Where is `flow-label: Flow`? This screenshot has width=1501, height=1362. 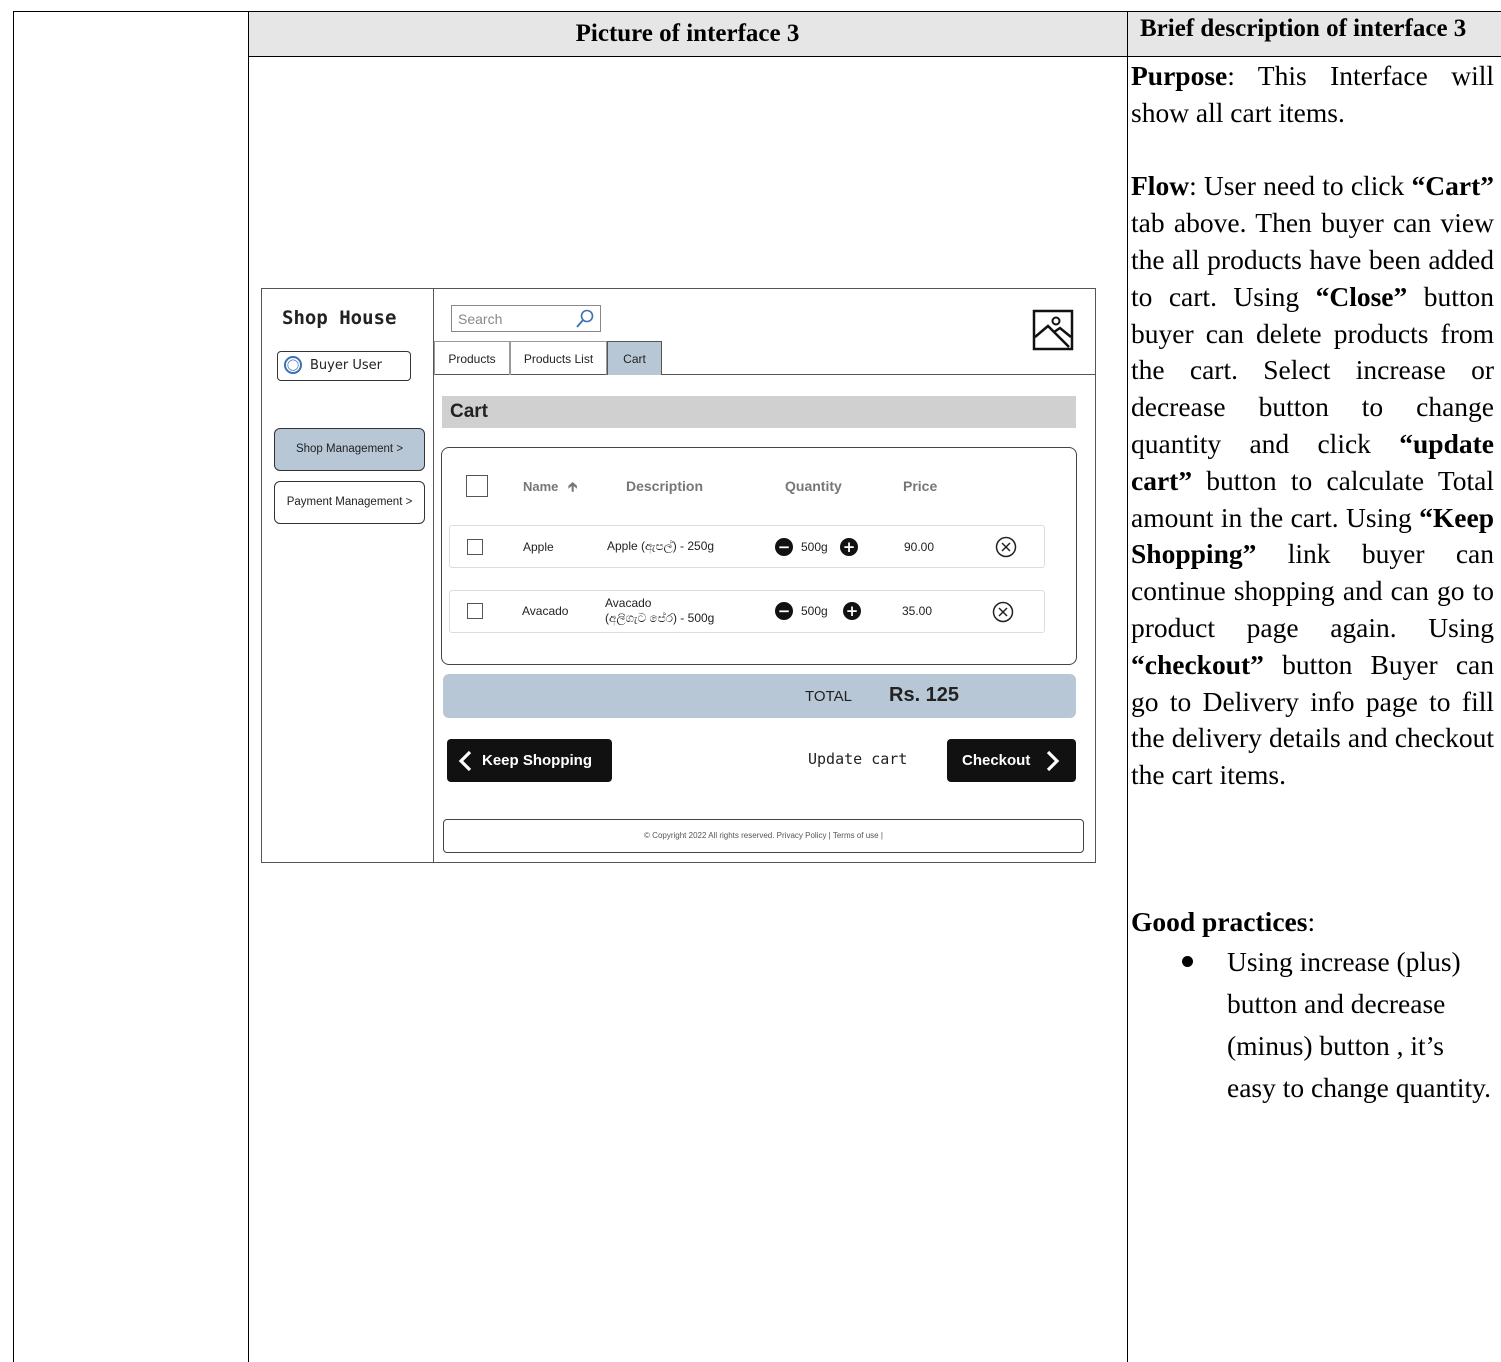
flow-label: Flow is located at coordinates (1160, 186).